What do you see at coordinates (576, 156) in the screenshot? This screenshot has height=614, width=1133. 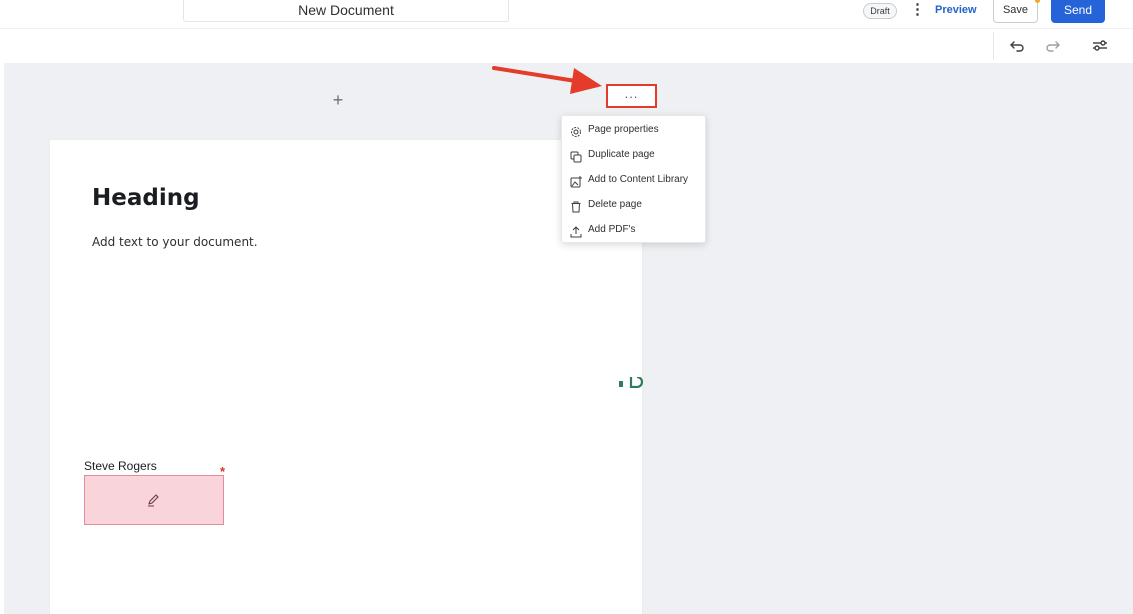 I see `duplicate-icon` at bounding box center [576, 156].